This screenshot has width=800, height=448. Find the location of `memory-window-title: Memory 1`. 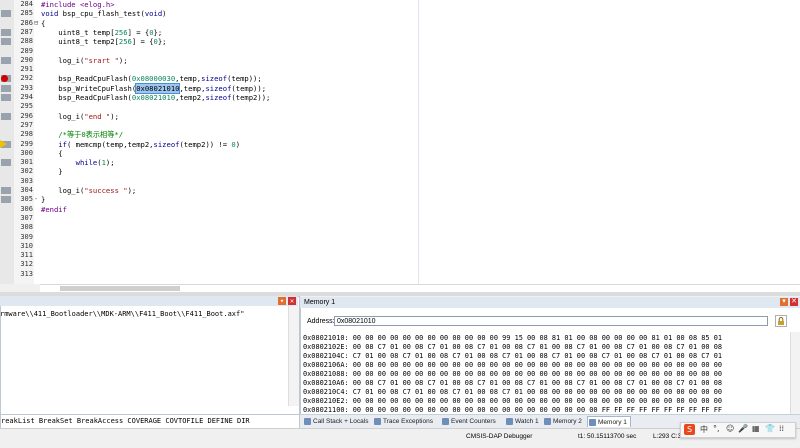

memory-window-title: Memory 1 is located at coordinates (320, 302).